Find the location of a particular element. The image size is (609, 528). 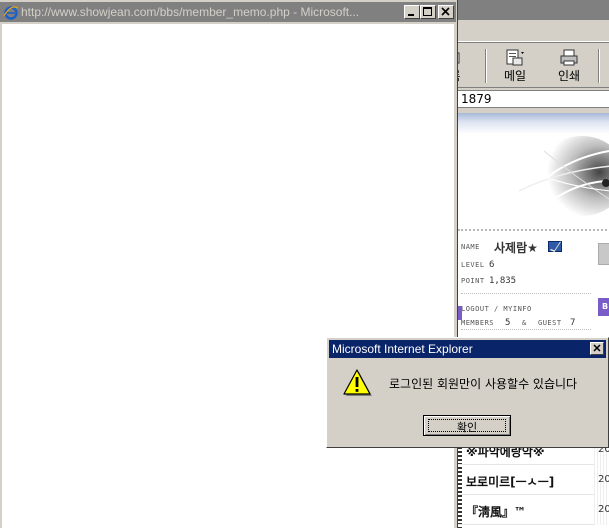

printer-icon is located at coordinates (569, 57).